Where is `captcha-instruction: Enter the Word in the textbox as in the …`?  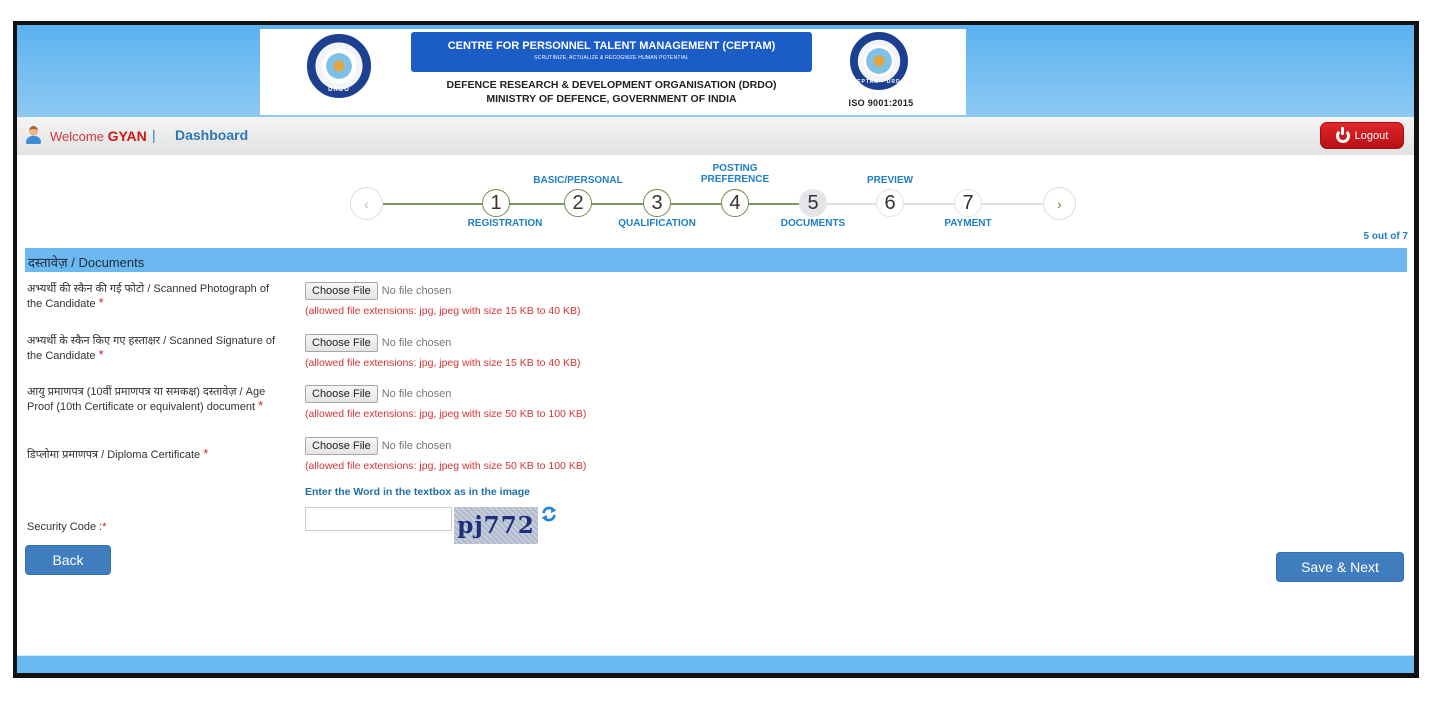
captcha-instruction: Enter the Word in the textbox as in the … is located at coordinates (418, 492).